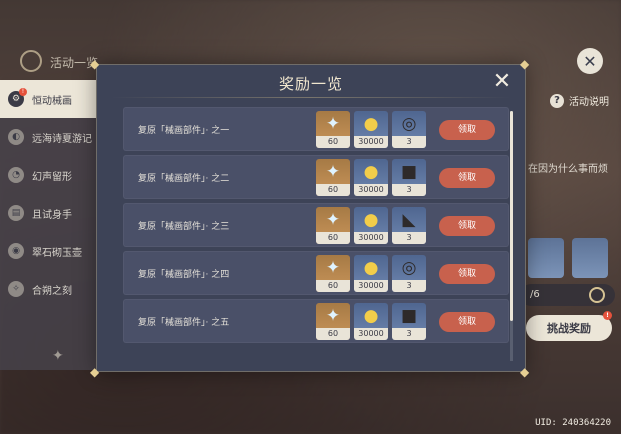 This screenshot has height=434, width=621. Describe the element at coordinates (17, 97) in the screenshot. I see `mechanical-icon: ⚙!` at that location.